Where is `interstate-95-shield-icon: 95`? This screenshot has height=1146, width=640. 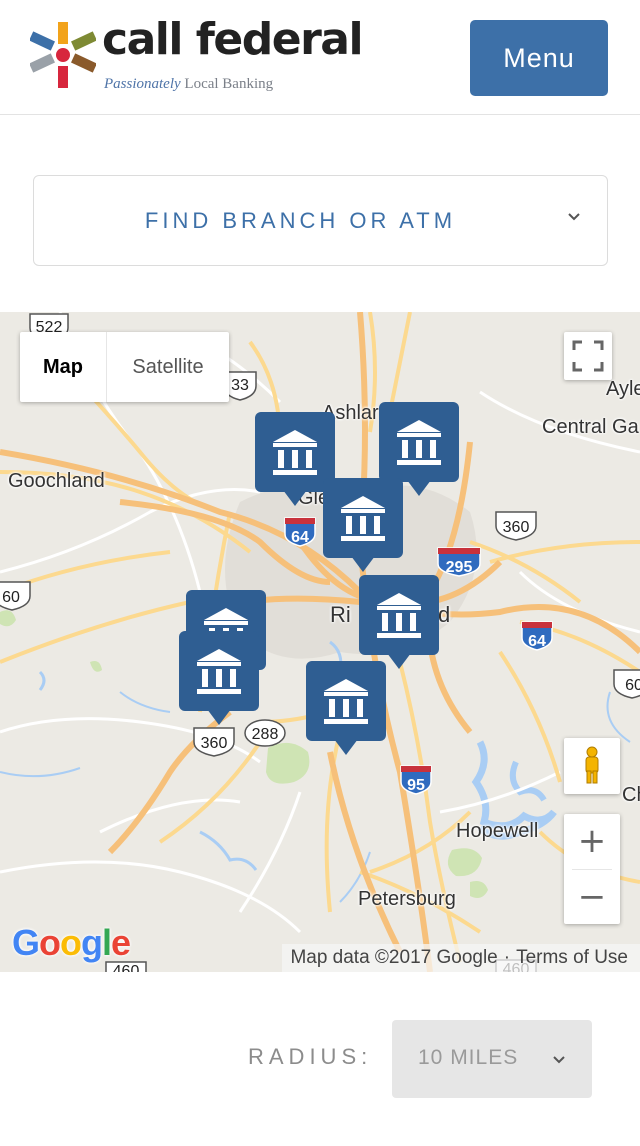 interstate-95-shield-icon: 95 is located at coordinates (416, 780).